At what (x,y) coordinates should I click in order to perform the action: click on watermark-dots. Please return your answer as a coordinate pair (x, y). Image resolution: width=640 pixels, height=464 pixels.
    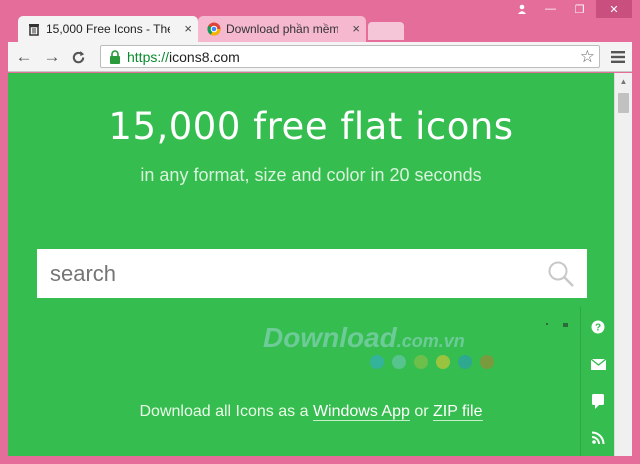
    Looking at the image, I should click on (432, 362).